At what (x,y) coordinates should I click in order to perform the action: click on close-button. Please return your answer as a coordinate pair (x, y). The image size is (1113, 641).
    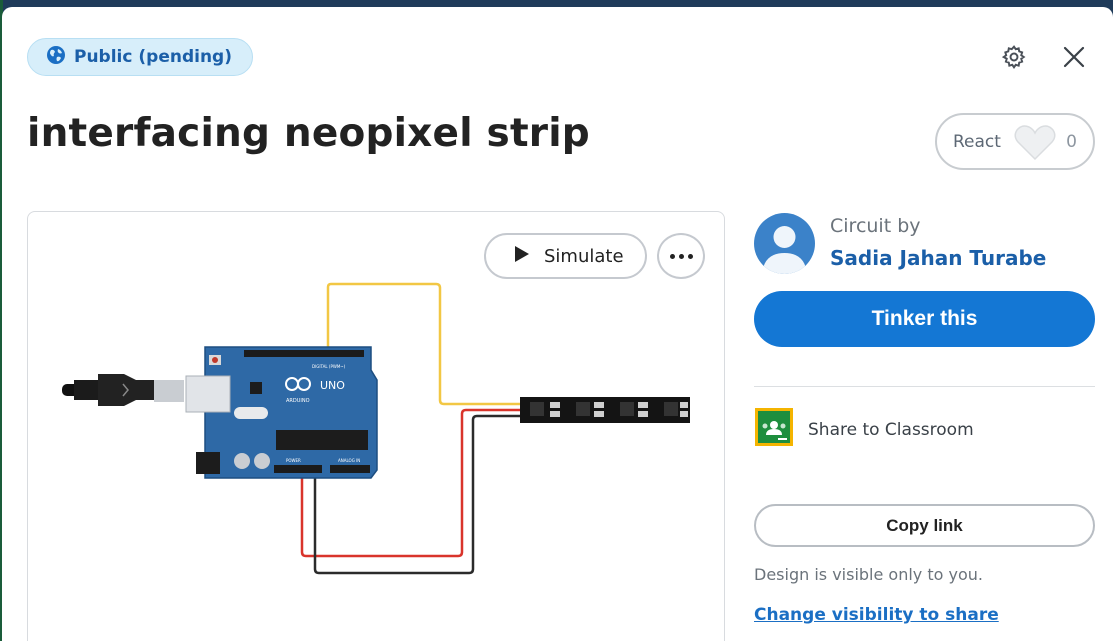
    Looking at the image, I should click on (1074, 58).